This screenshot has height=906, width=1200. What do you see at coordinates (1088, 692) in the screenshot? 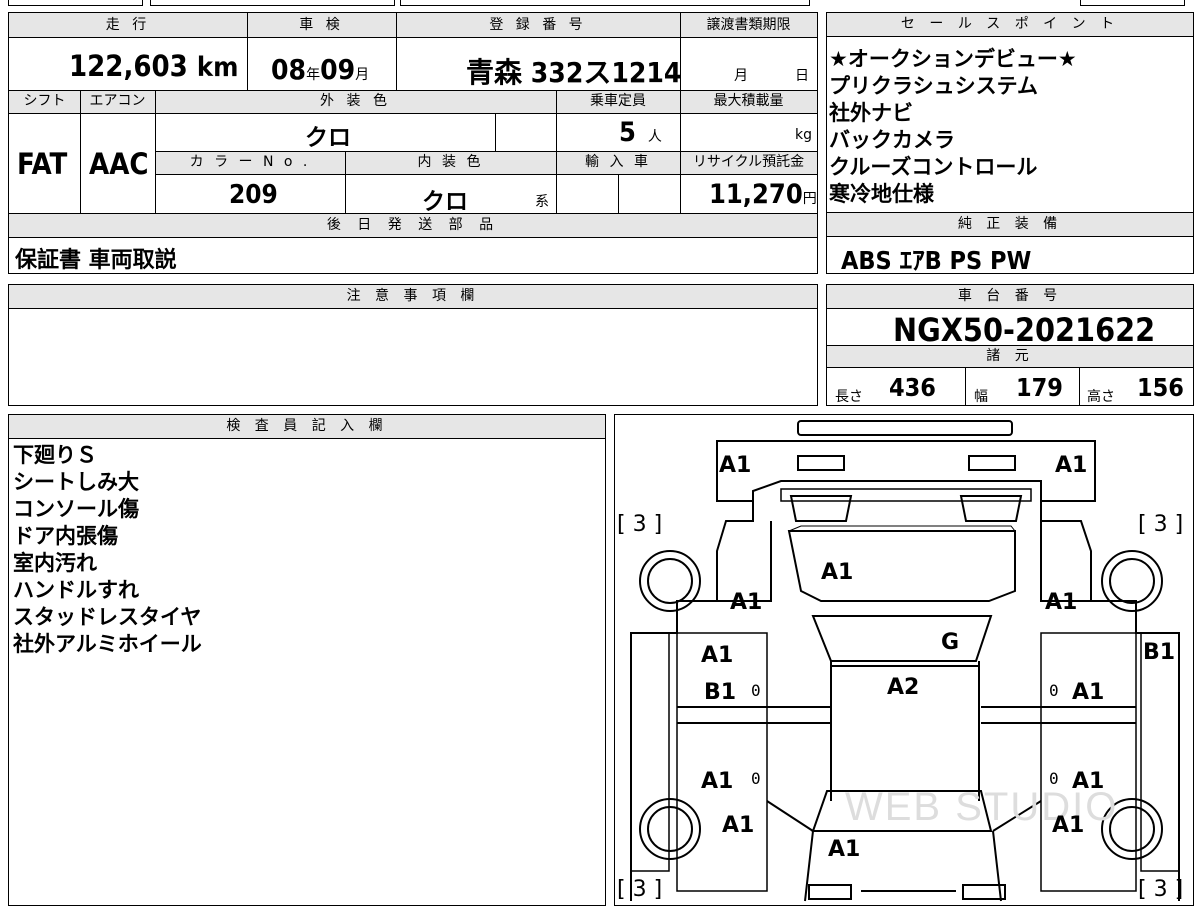
I see `mark-door-fr: A1` at bounding box center [1088, 692].